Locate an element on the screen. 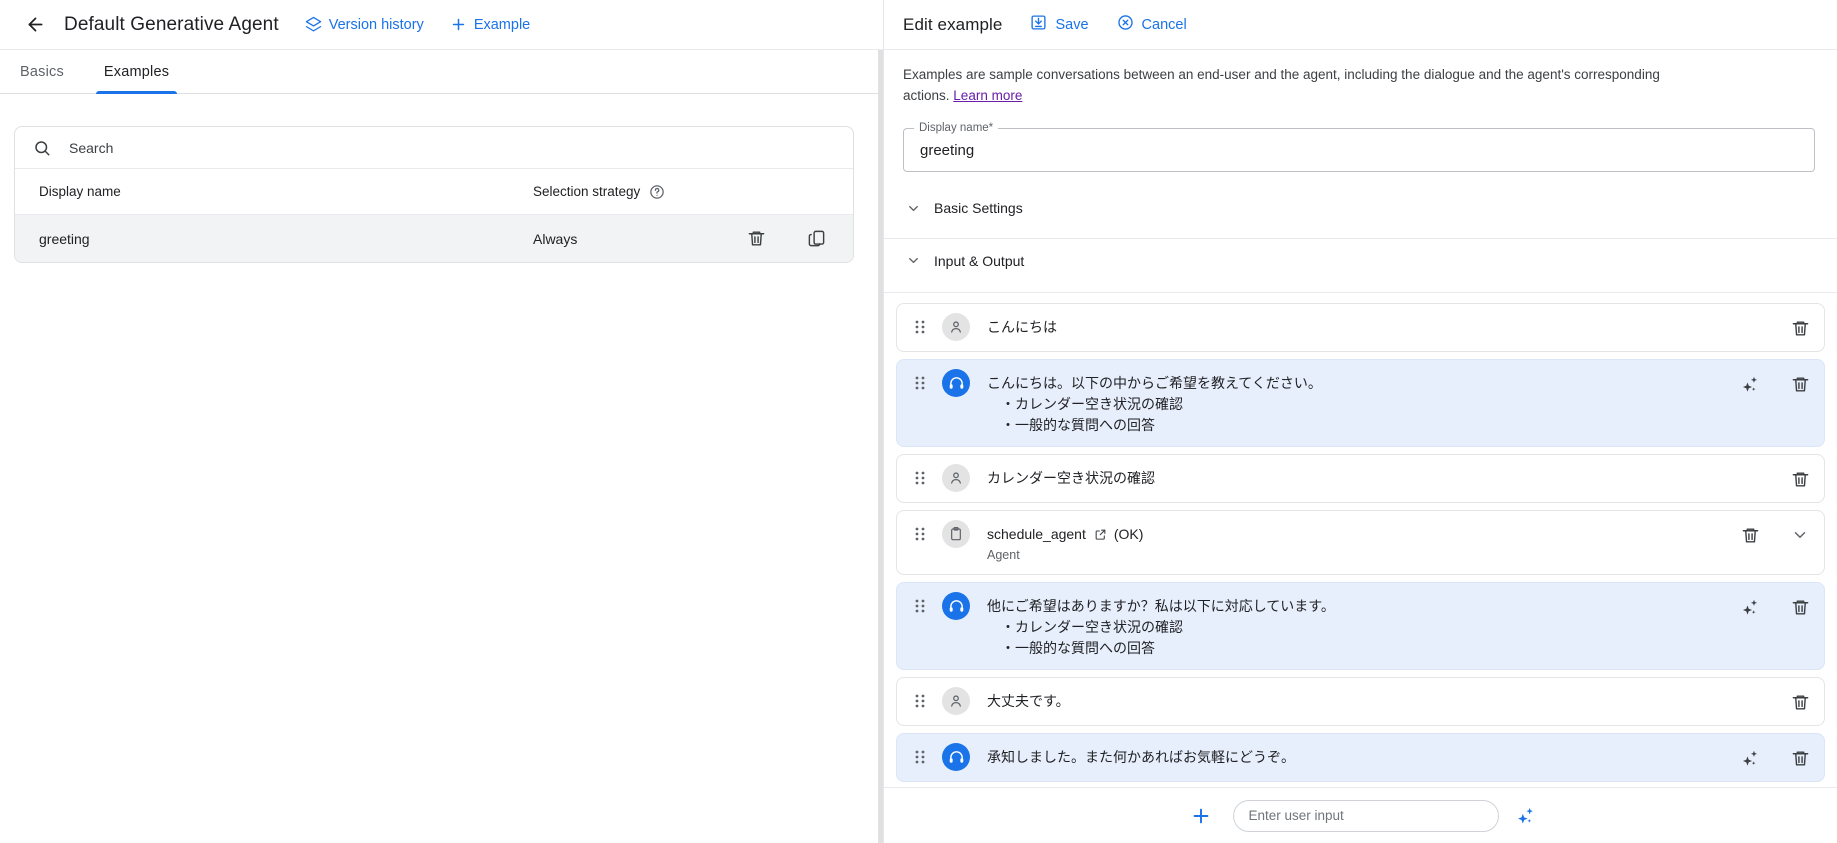  plus-icon is located at coordinates (458, 24).